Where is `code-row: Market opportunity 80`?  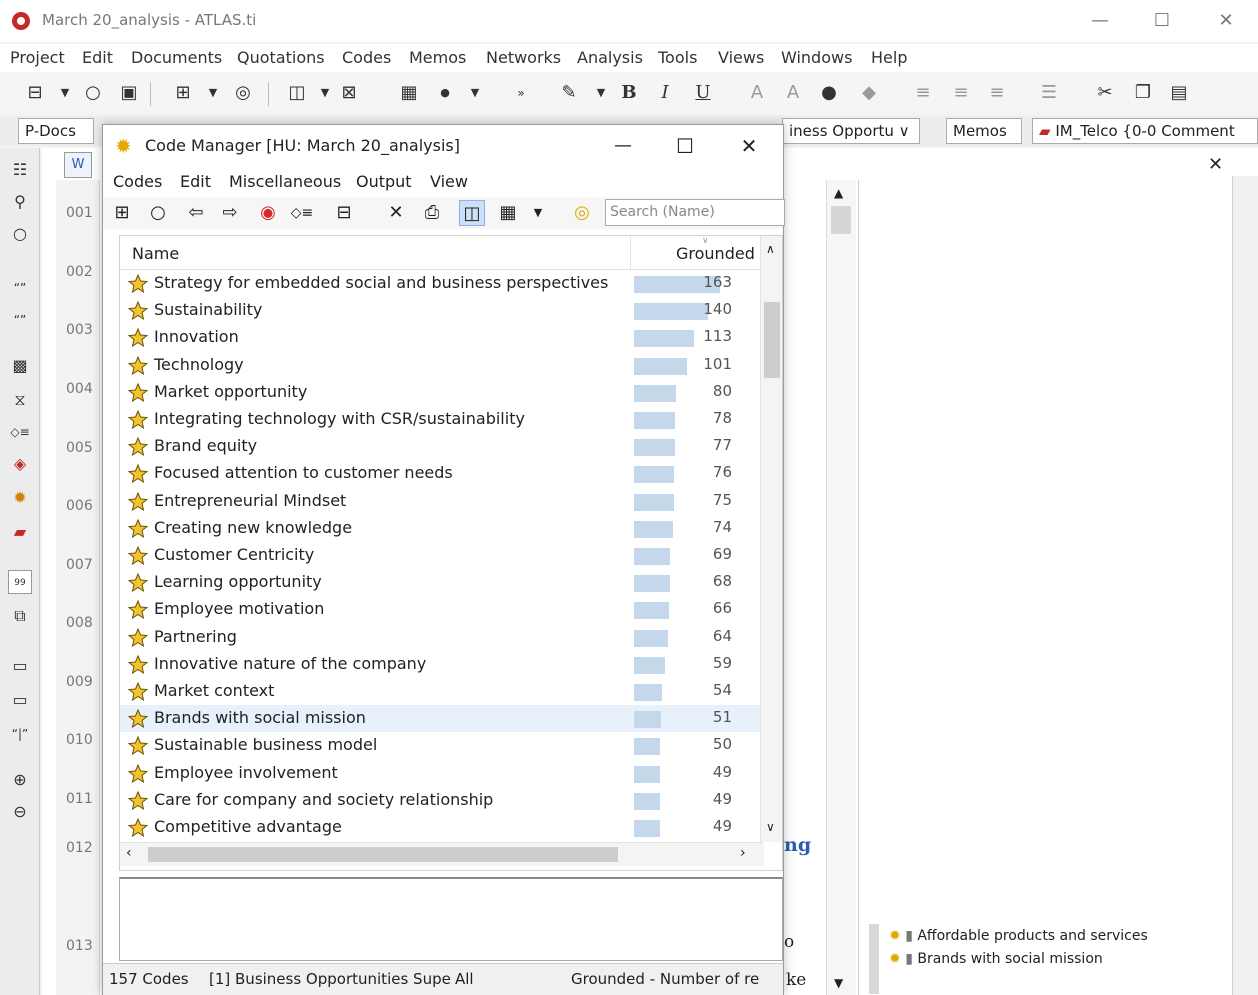
code-row: Market opportunity 80 is located at coordinates (442, 392).